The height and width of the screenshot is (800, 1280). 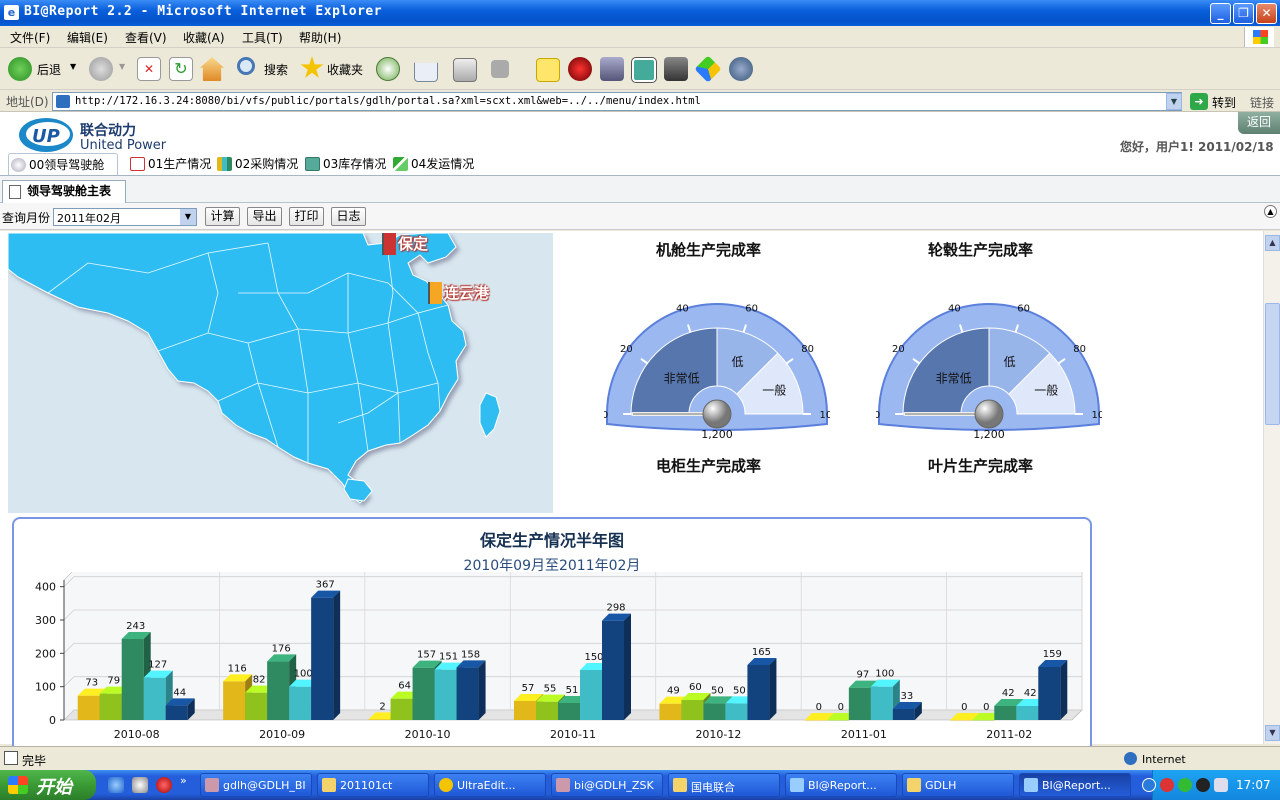 I want to click on search-label: 搜索, so click(x=276, y=69).